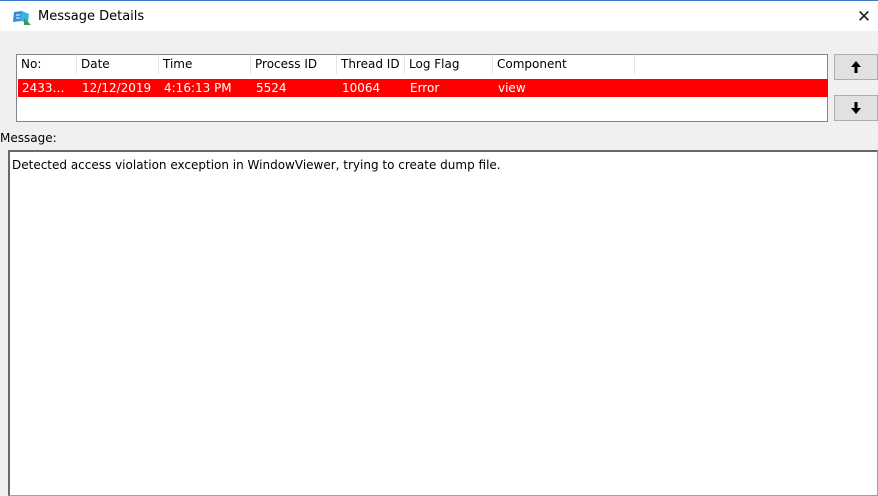 Image resolution: width=878 pixels, height=496 pixels. Describe the element at coordinates (512, 88) in the screenshot. I see `cell-component: view` at that location.